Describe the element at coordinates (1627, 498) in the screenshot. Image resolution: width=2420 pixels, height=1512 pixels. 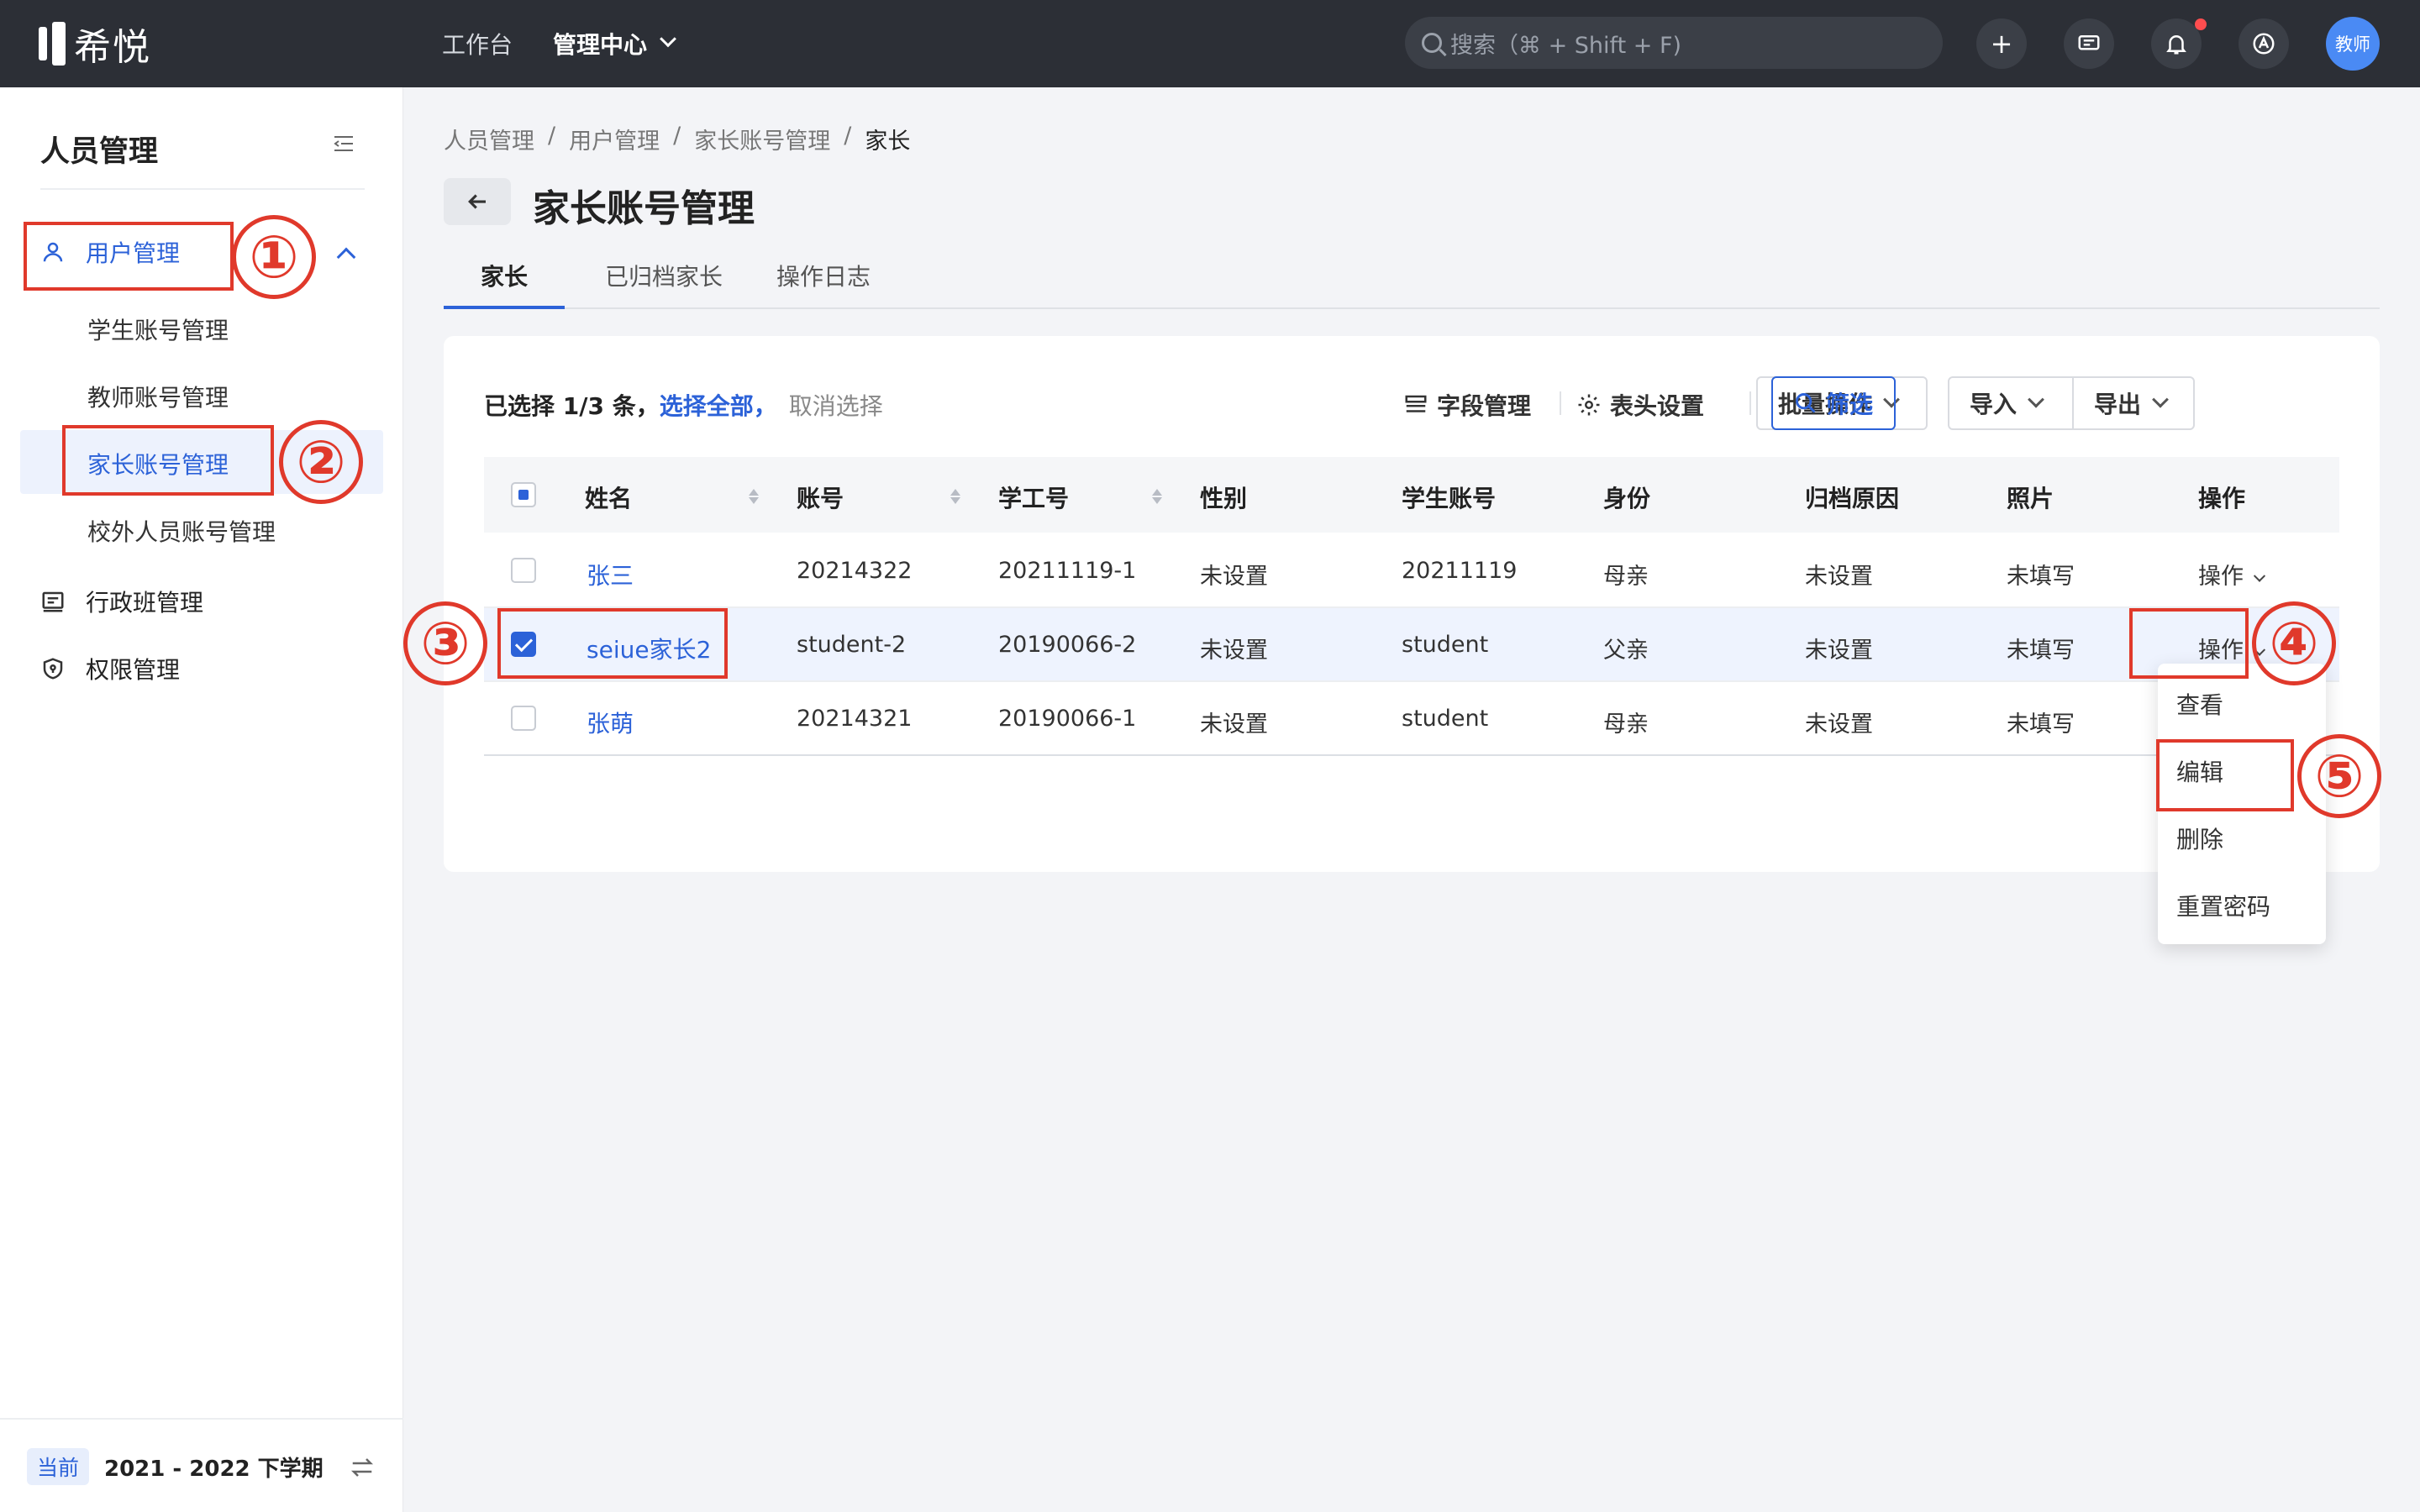
I see `column-header-identity: 身份` at that location.